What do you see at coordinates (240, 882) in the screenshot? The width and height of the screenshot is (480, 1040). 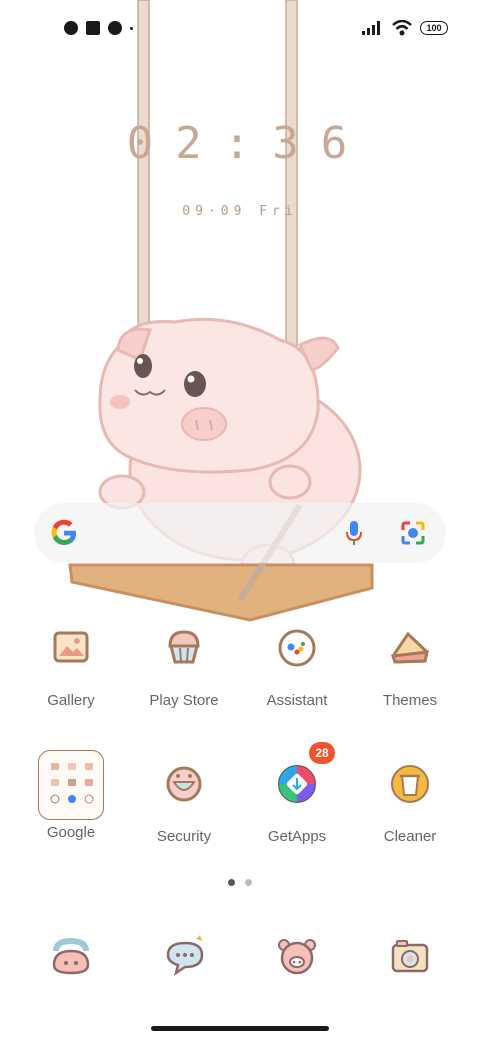 I see `page-indicator` at bounding box center [240, 882].